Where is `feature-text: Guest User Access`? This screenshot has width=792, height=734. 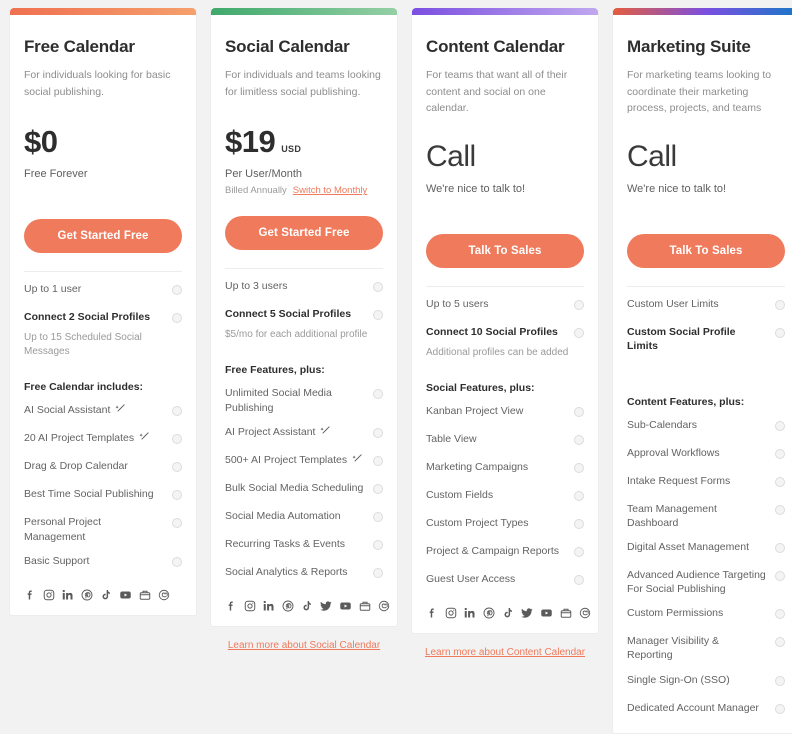
feature-text: Guest User Access is located at coordinates (471, 579).